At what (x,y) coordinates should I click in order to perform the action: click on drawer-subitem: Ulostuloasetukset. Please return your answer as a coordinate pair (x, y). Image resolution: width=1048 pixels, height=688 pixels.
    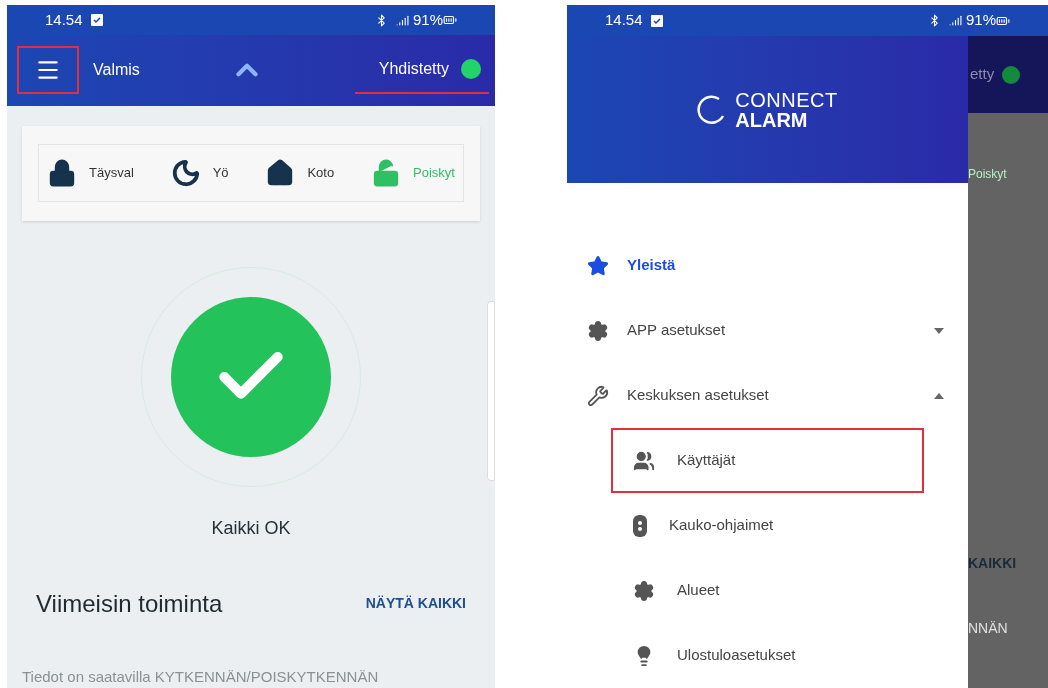
    Looking at the image, I should click on (767, 655).